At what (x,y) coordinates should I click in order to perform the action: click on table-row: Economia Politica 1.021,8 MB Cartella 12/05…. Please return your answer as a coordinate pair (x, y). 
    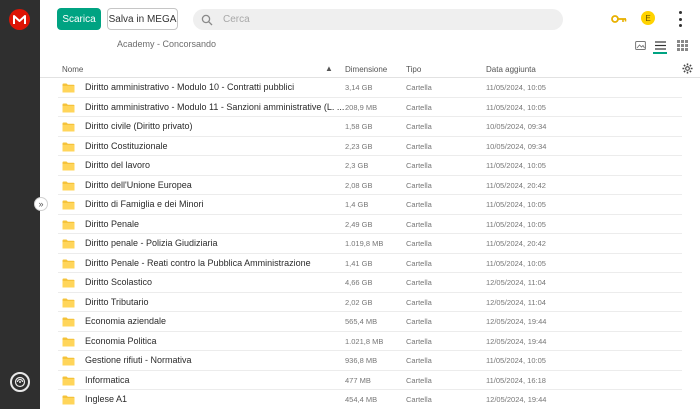
    Looking at the image, I should click on (370, 341).